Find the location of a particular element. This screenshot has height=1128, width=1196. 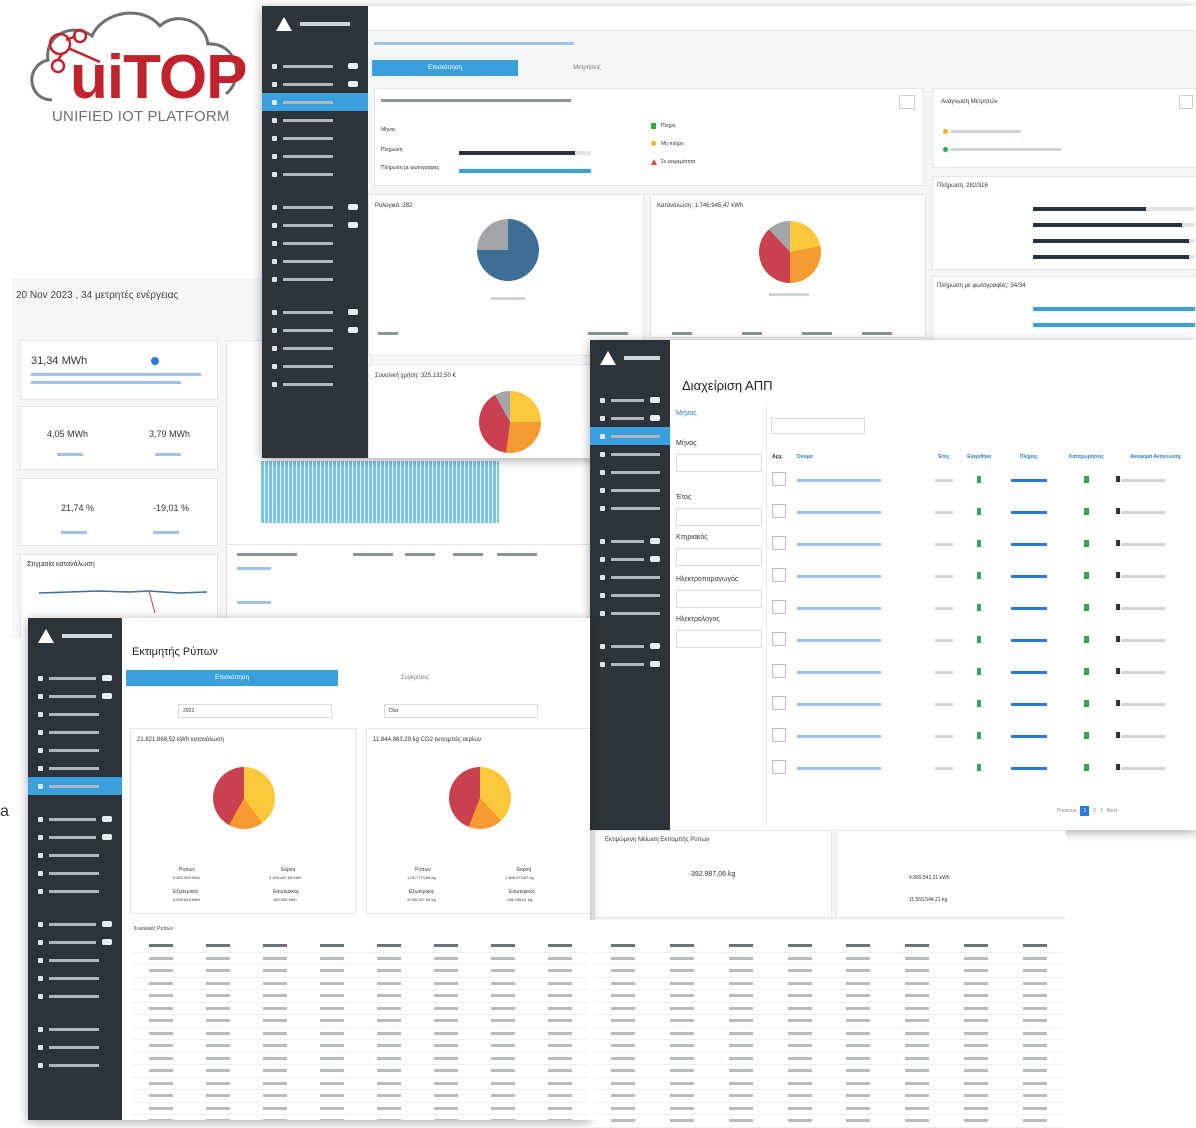

filter-building-select is located at coordinates (719, 557).